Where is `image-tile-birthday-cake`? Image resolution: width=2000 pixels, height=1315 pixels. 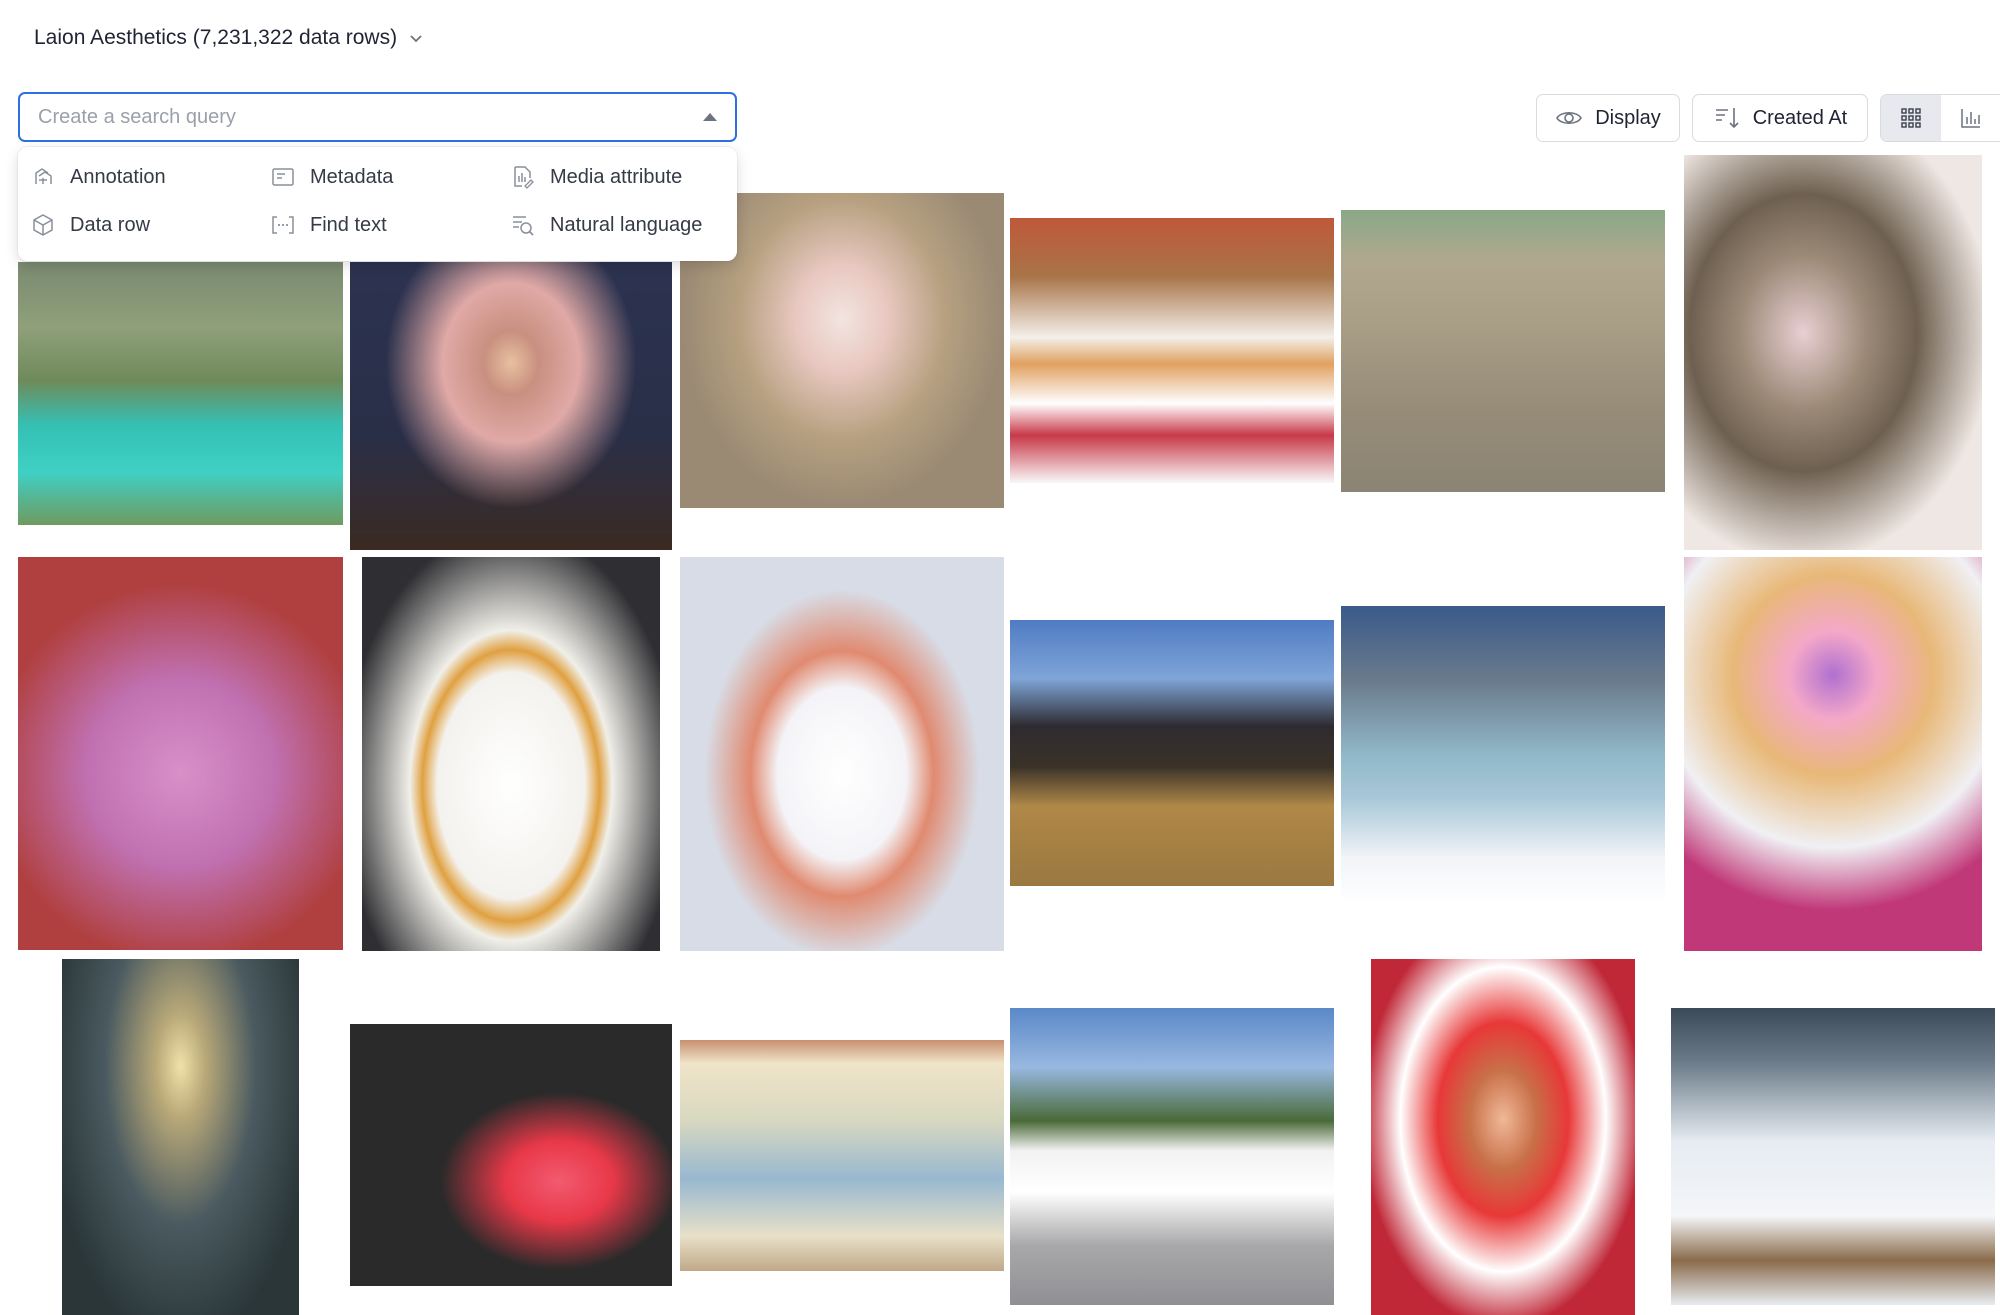 image-tile-birthday-cake is located at coordinates (511, 754).